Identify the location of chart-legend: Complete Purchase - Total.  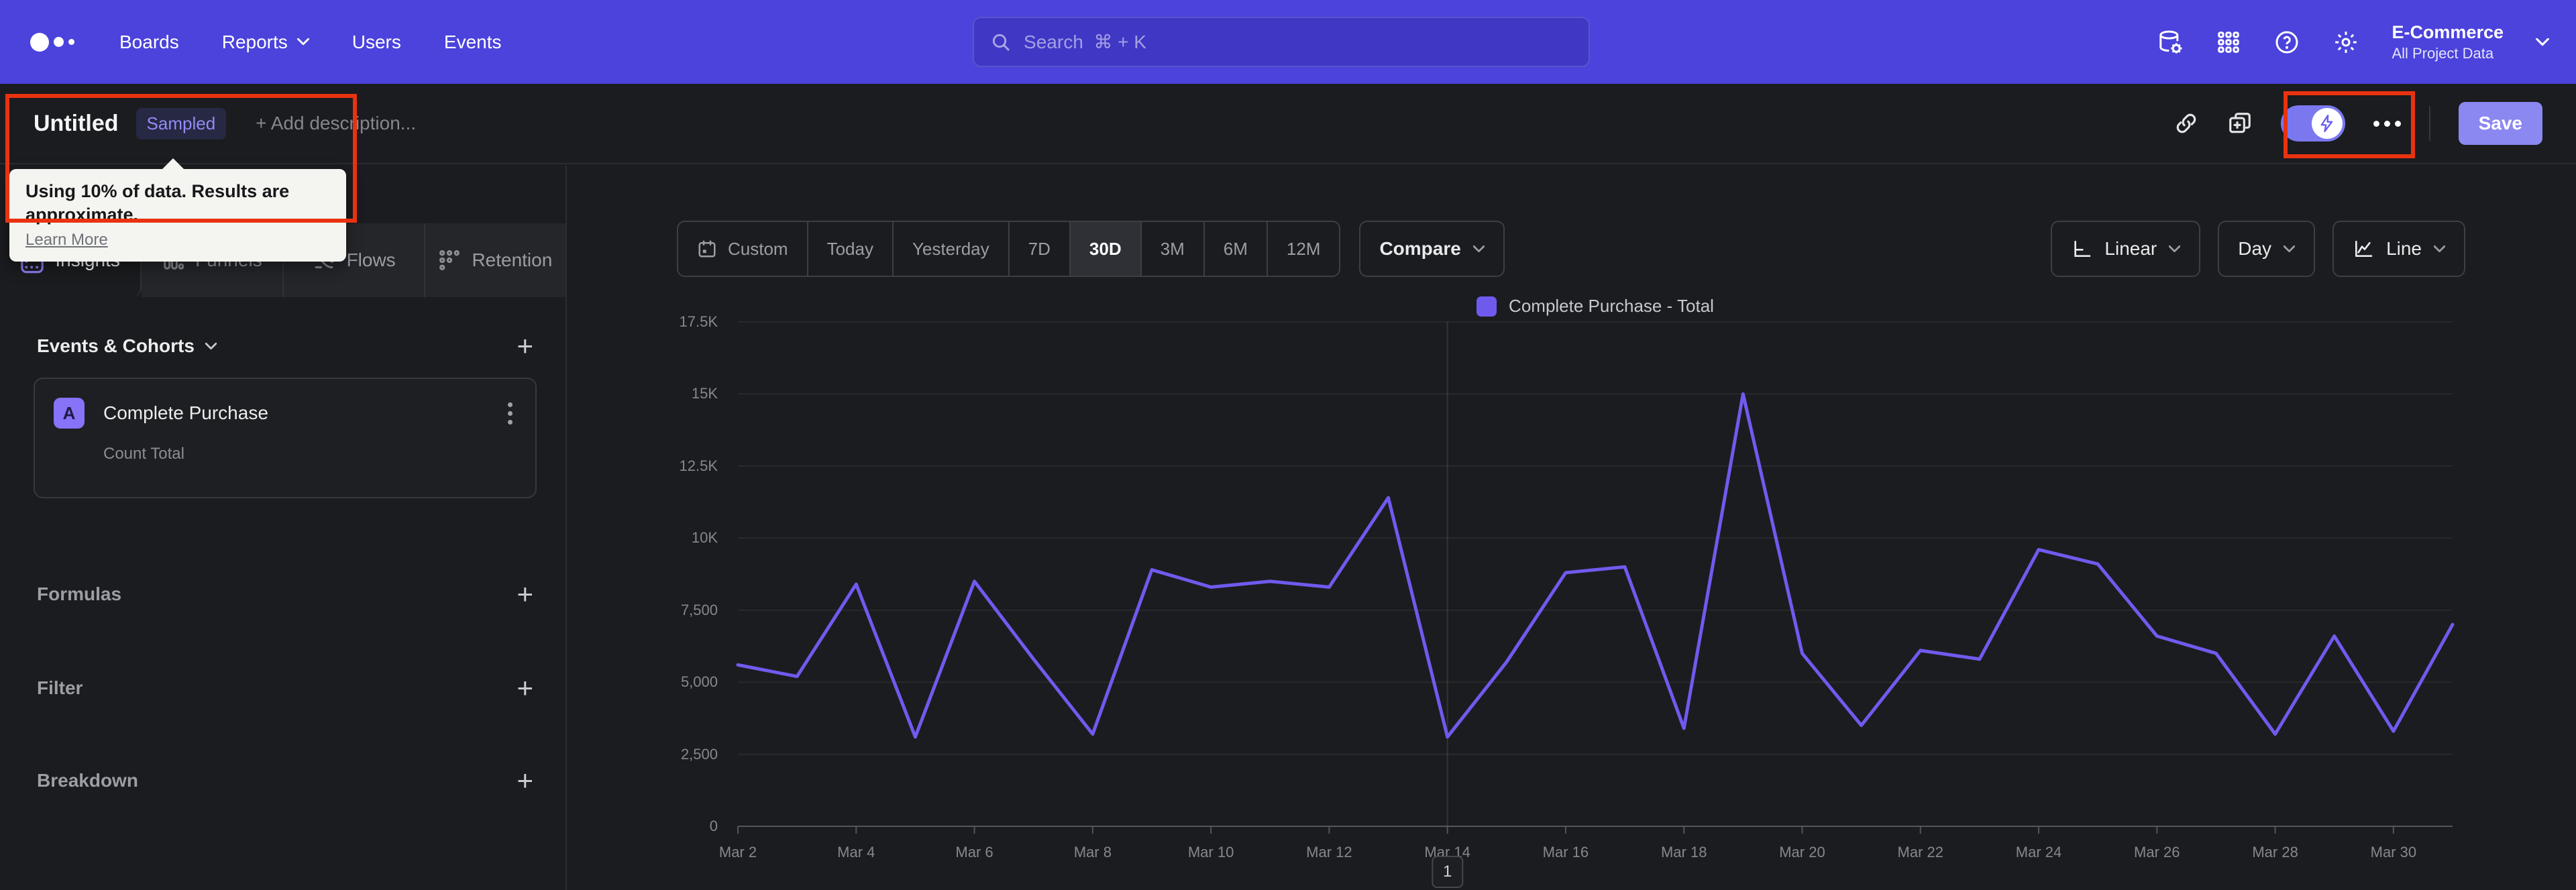
(1595, 306).